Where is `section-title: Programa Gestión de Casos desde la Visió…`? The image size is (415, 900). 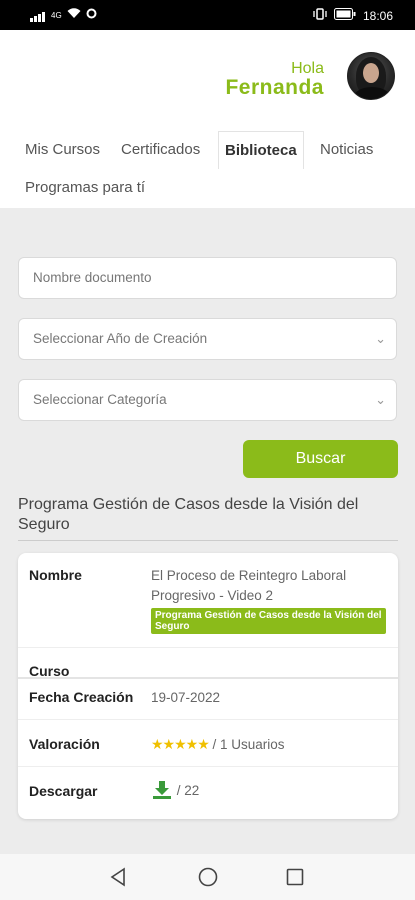
section-title: Programa Gestión de Casos desde la Visió… is located at coordinates (188, 514).